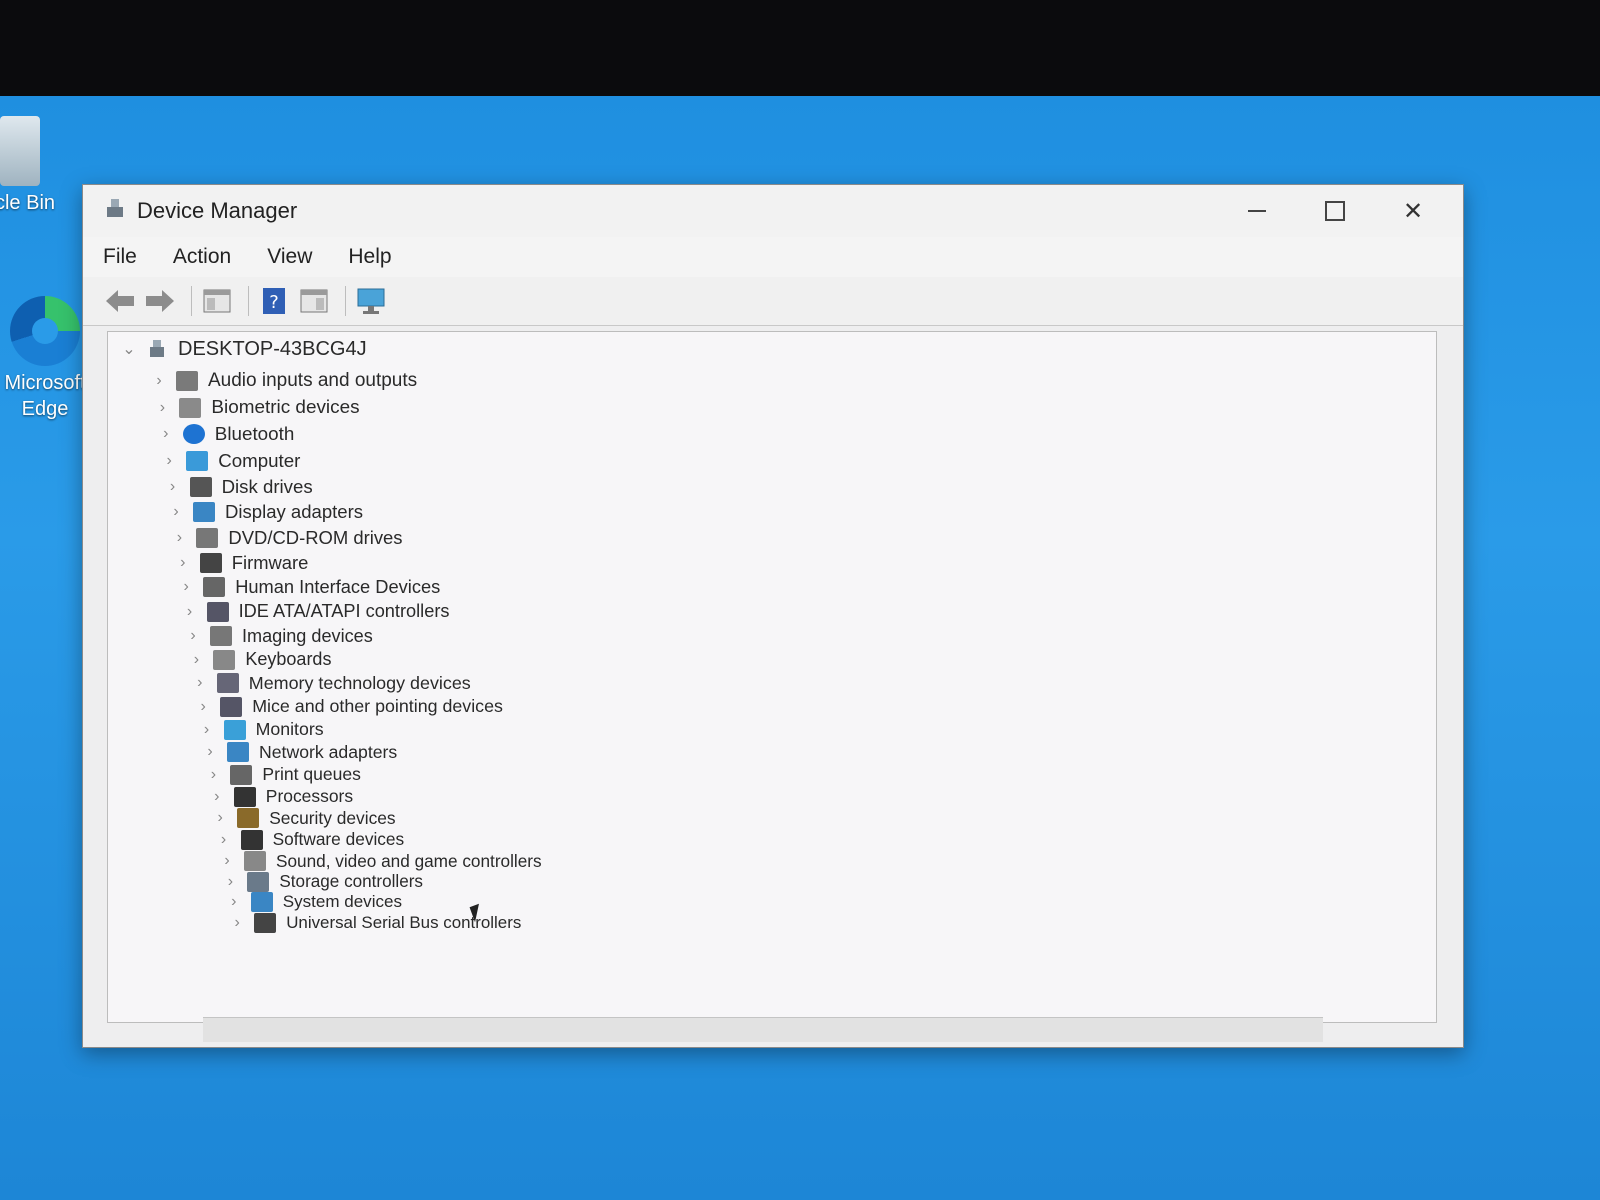 This screenshot has width=1600, height=1200. I want to click on menu-view: View, so click(289, 257).